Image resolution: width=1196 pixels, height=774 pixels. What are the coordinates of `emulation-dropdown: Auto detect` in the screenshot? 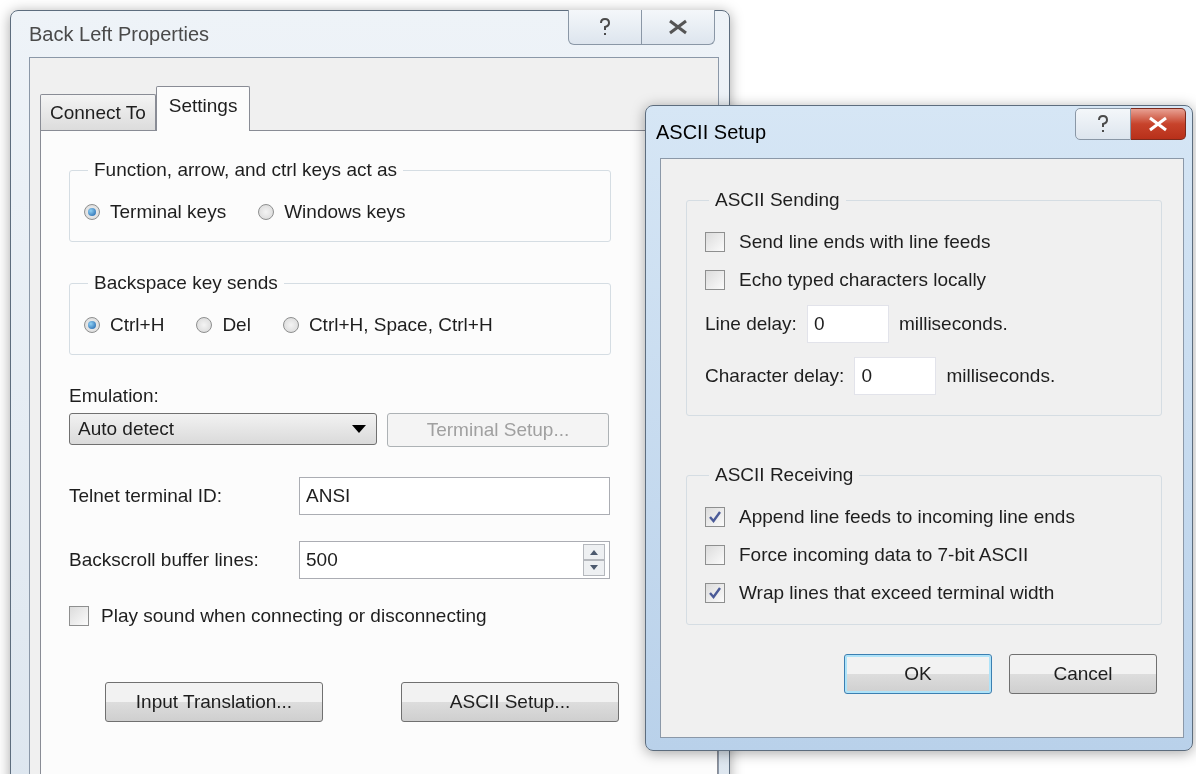 It's located at (223, 429).